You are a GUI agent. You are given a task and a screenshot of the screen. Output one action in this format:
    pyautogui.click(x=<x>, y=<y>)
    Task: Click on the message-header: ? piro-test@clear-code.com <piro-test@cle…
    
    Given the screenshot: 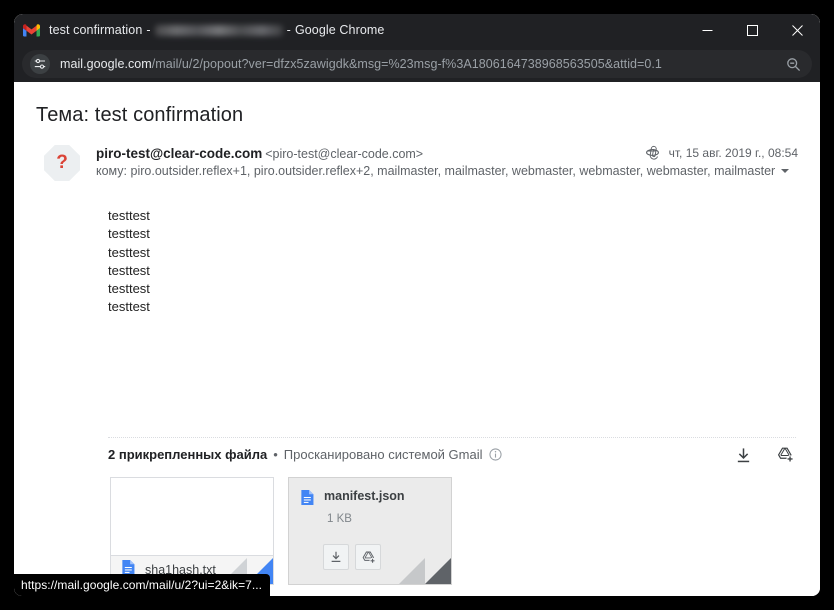 What is the action you would take?
    pyautogui.click(x=417, y=154)
    